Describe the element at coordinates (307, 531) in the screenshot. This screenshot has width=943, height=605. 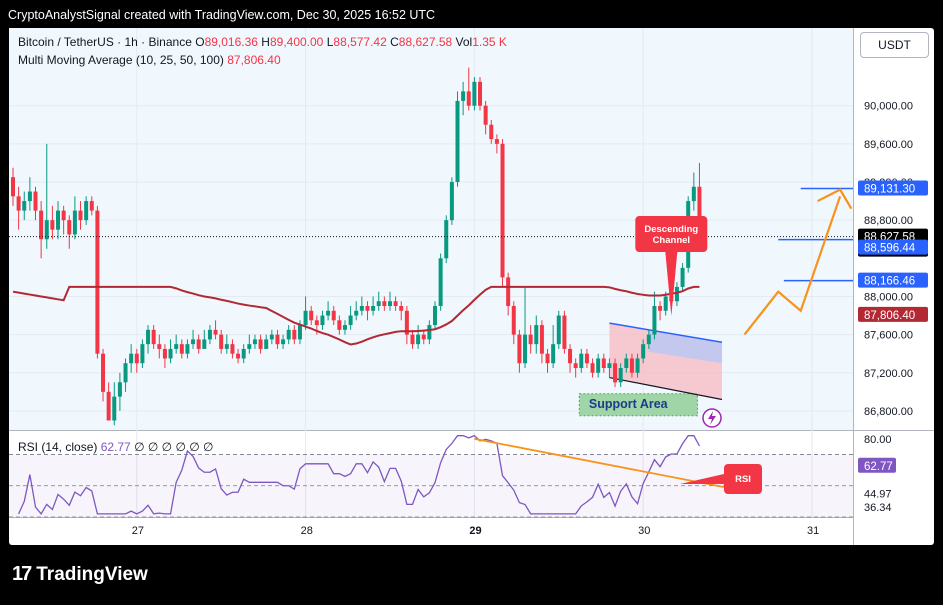
I see `x-tick-label: 28` at that location.